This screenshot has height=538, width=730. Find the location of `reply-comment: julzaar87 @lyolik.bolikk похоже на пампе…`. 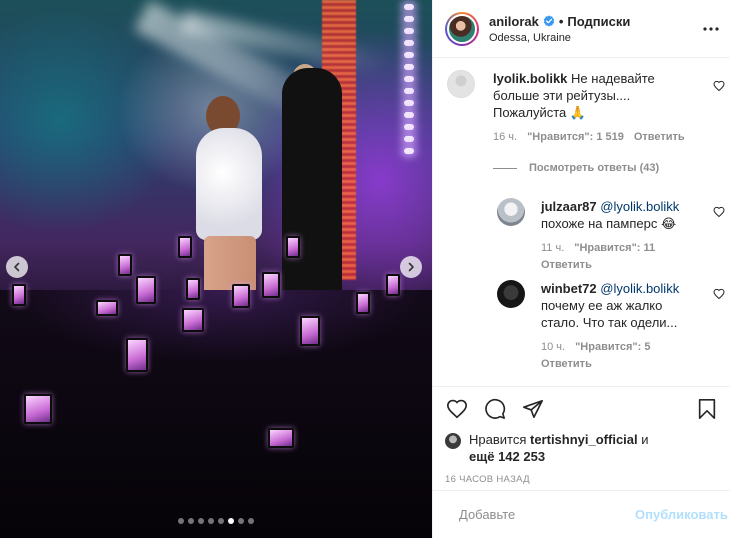

reply-comment: julzaar87 @lyolik.bolikk похоже на пампе… is located at coordinates (600, 236).